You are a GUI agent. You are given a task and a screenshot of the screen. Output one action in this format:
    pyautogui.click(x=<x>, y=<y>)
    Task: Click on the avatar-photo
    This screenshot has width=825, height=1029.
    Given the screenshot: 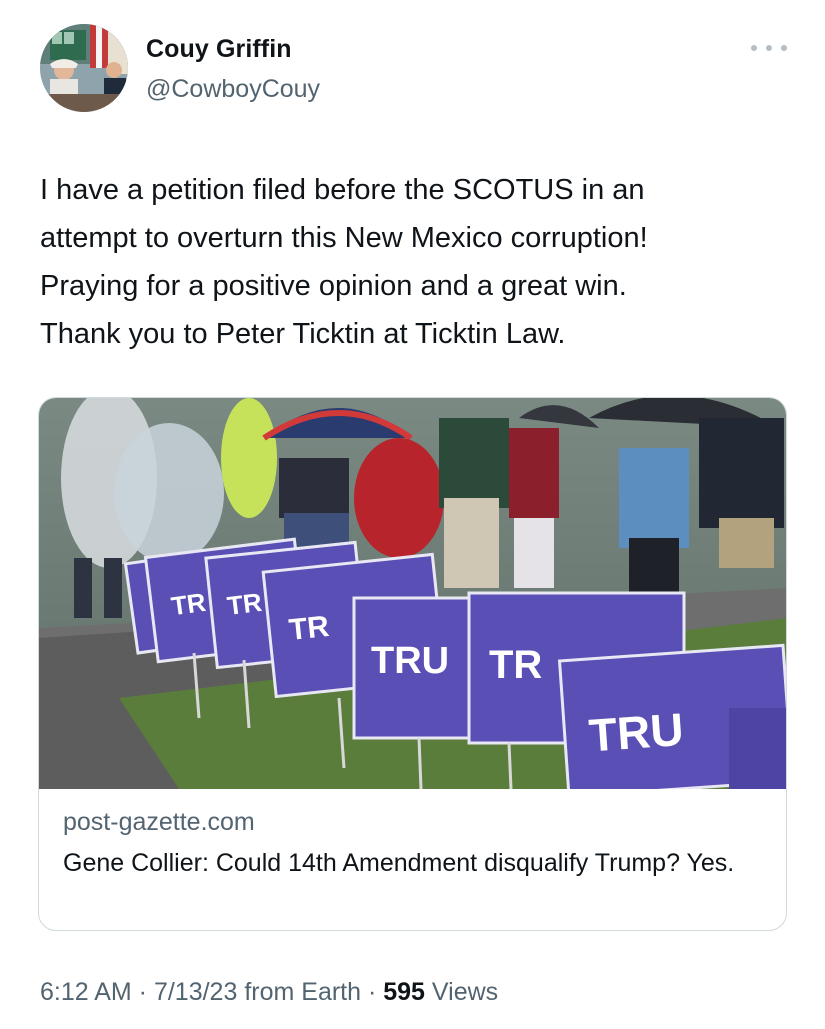 What is the action you would take?
    pyautogui.click(x=84, y=68)
    